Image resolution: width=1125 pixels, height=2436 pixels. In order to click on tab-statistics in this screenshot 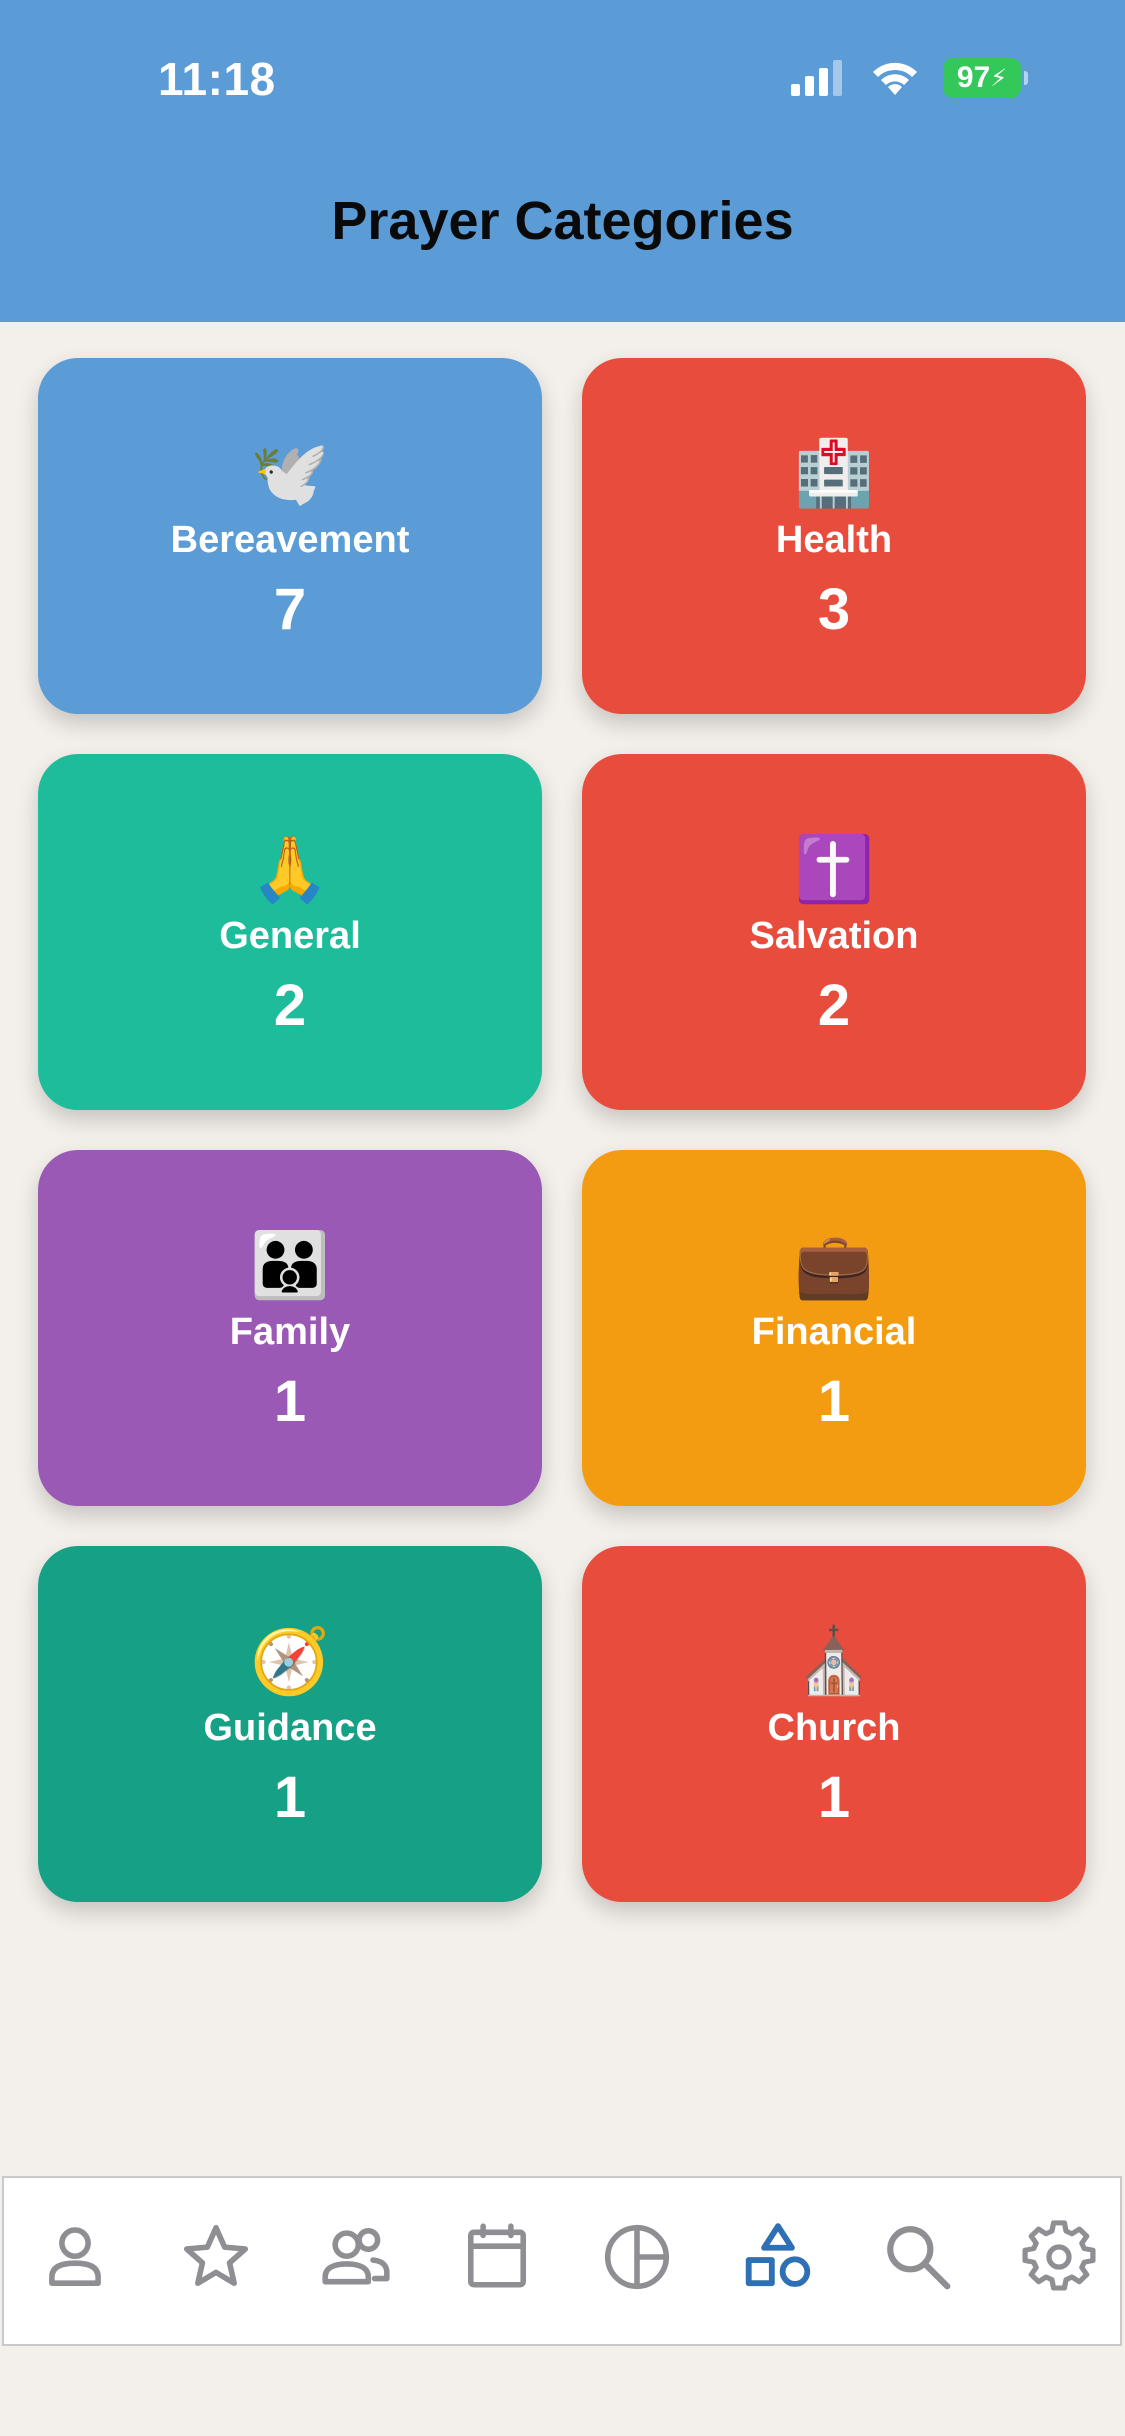, I will do `click(637, 2257)`.